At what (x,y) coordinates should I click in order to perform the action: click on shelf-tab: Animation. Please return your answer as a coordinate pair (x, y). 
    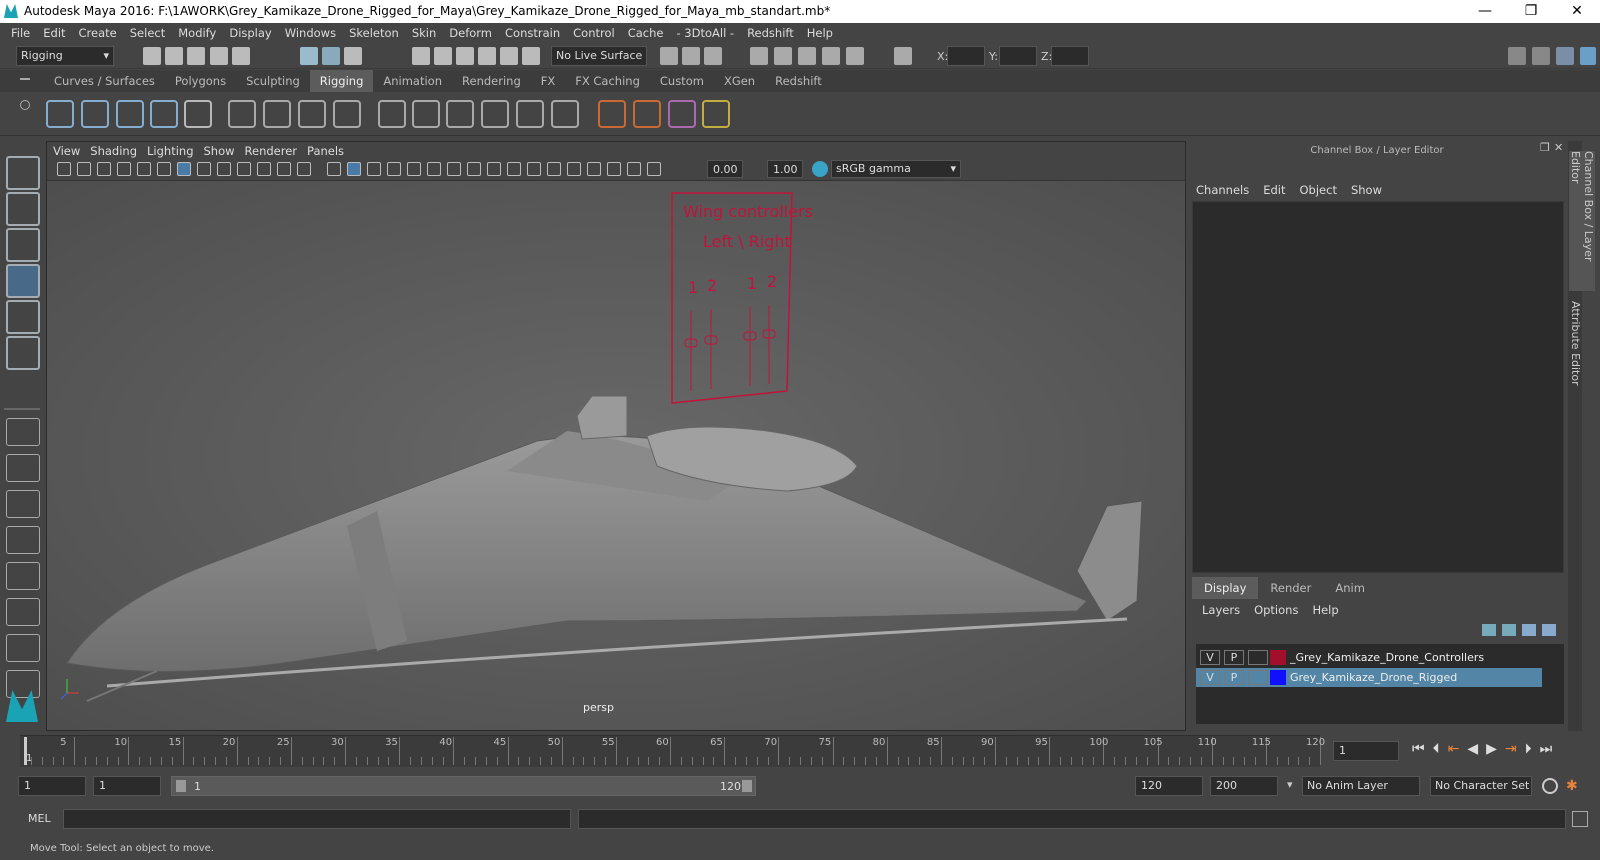
    Looking at the image, I should click on (412, 81).